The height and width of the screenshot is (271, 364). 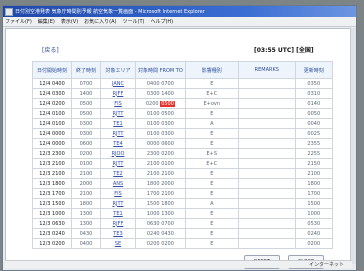 I want to click on table-cell: 12/3 1700, so click(x=52, y=193).